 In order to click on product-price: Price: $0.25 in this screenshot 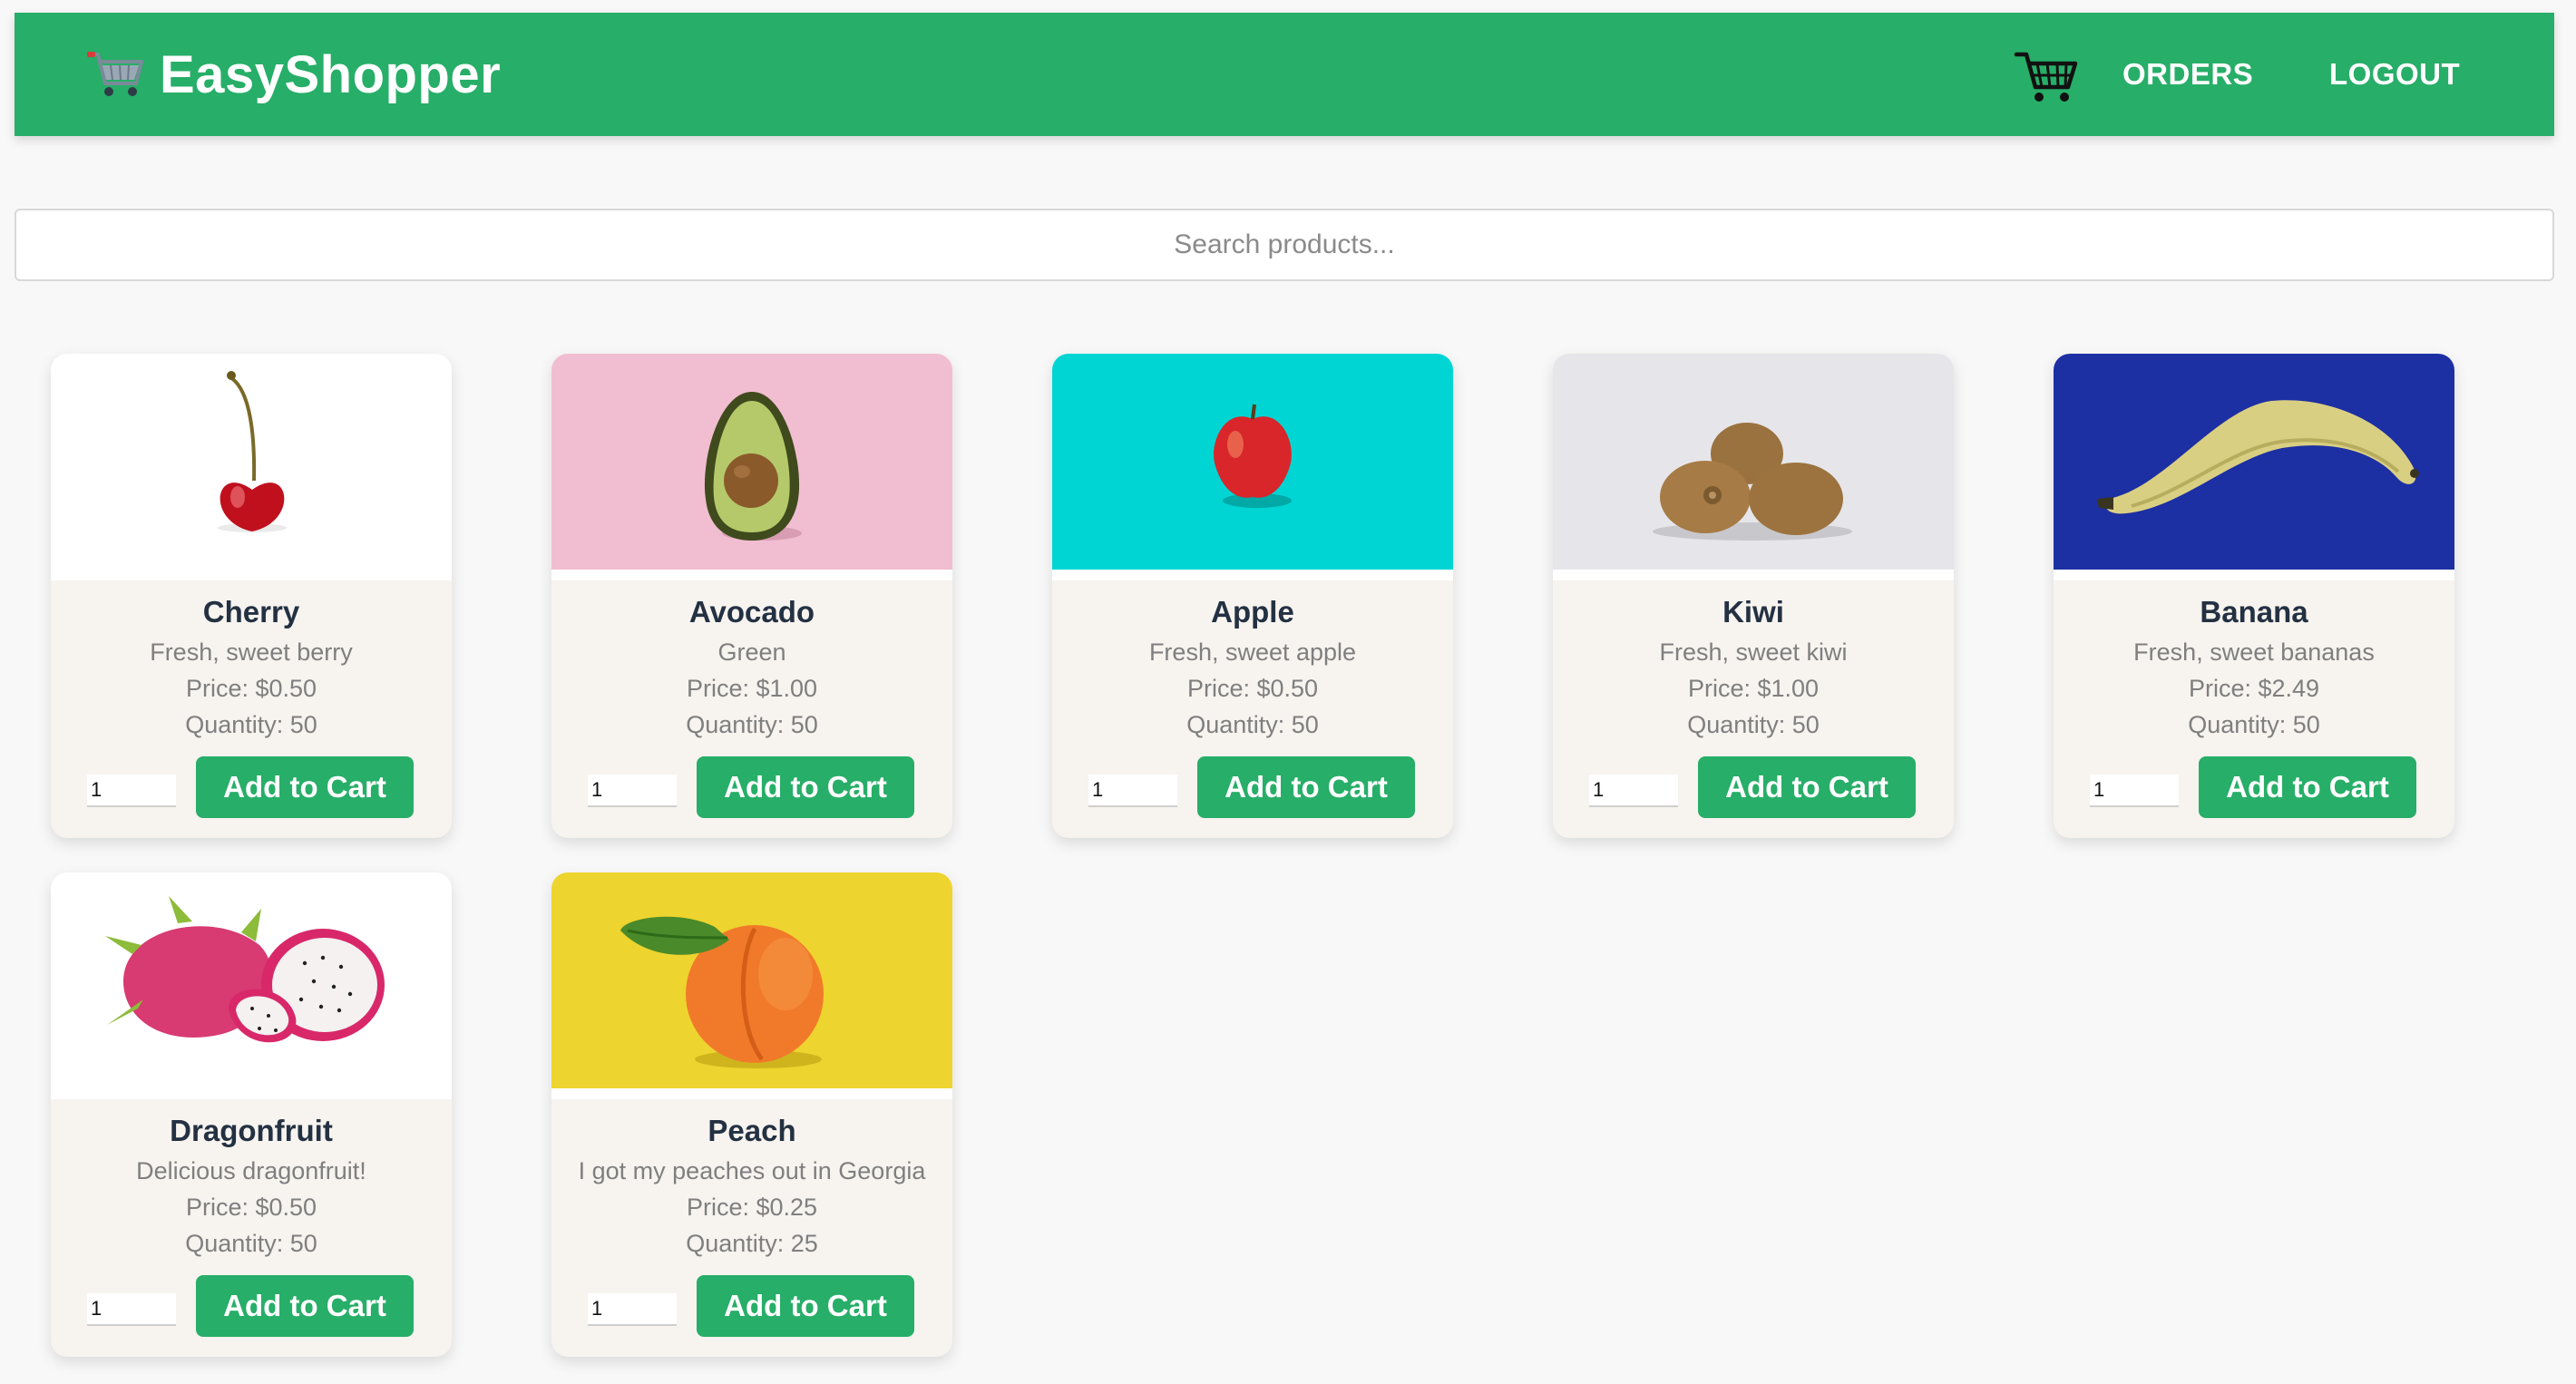, I will do `click(752, 1207)`.